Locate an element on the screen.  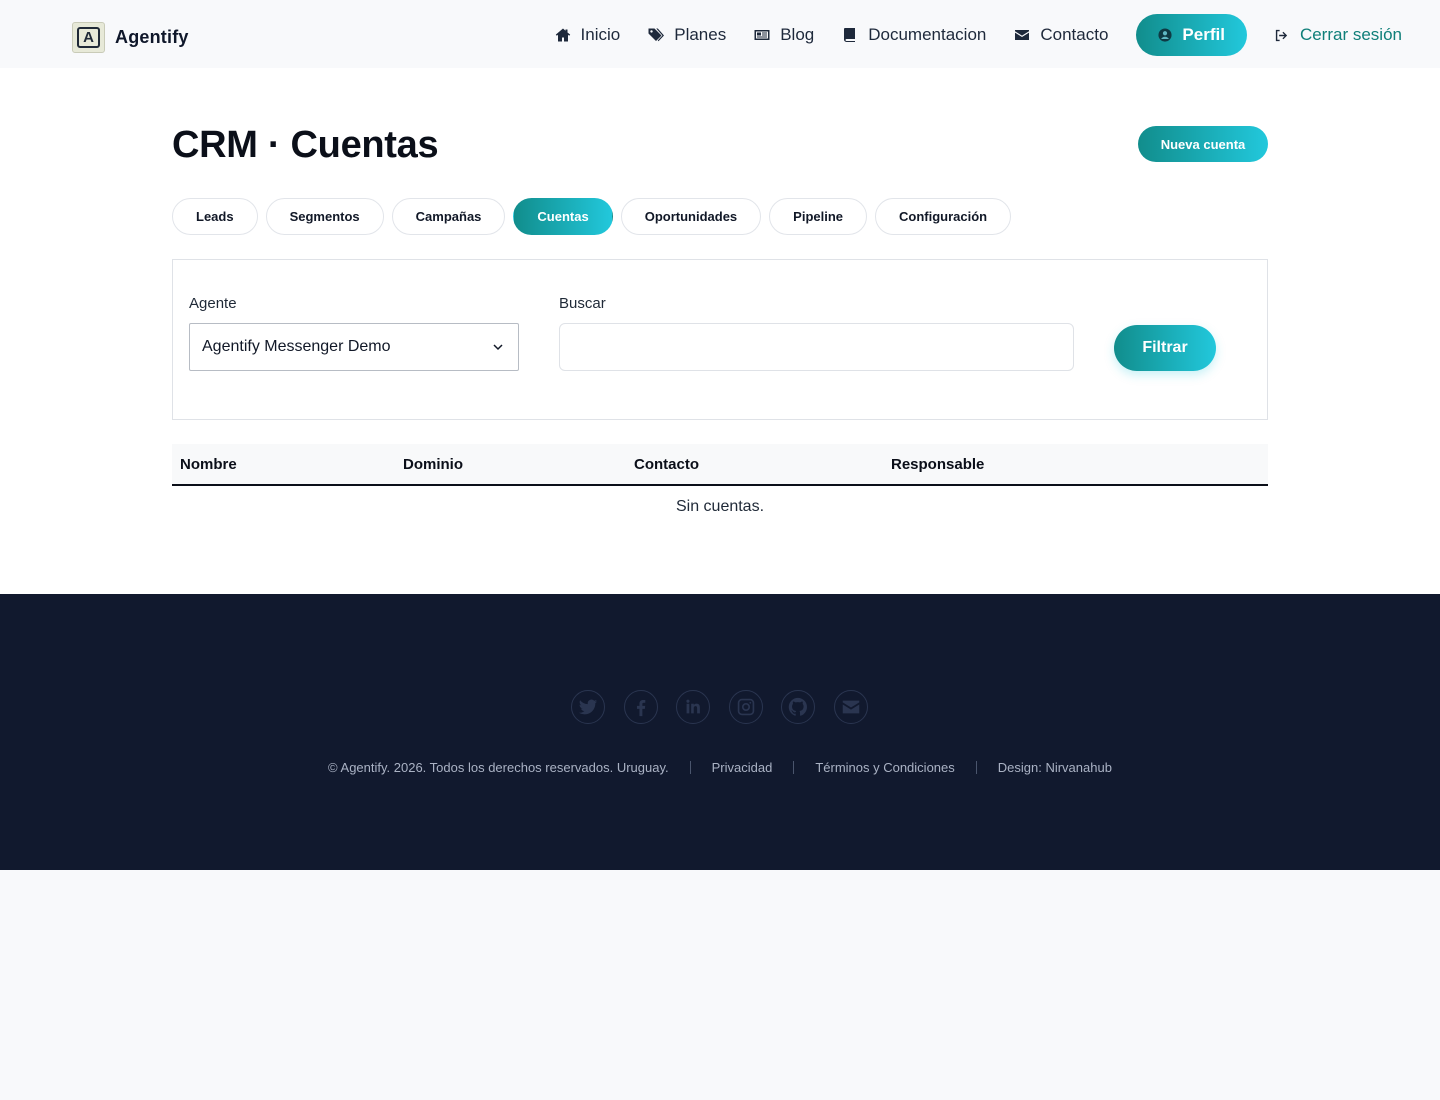
nav-item-label: Planes is located at coordinates (700, 34).